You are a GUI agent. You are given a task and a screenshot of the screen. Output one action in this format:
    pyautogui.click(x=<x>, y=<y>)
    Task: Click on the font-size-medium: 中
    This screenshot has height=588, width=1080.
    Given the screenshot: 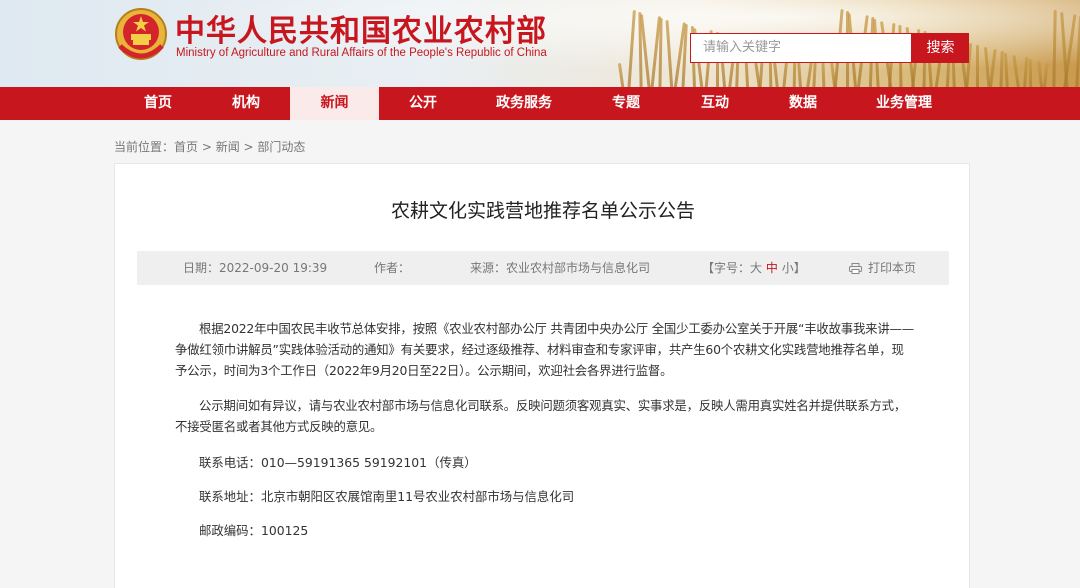 What is the action you would take?
    pyautogui.click(x=772, y=268)
    